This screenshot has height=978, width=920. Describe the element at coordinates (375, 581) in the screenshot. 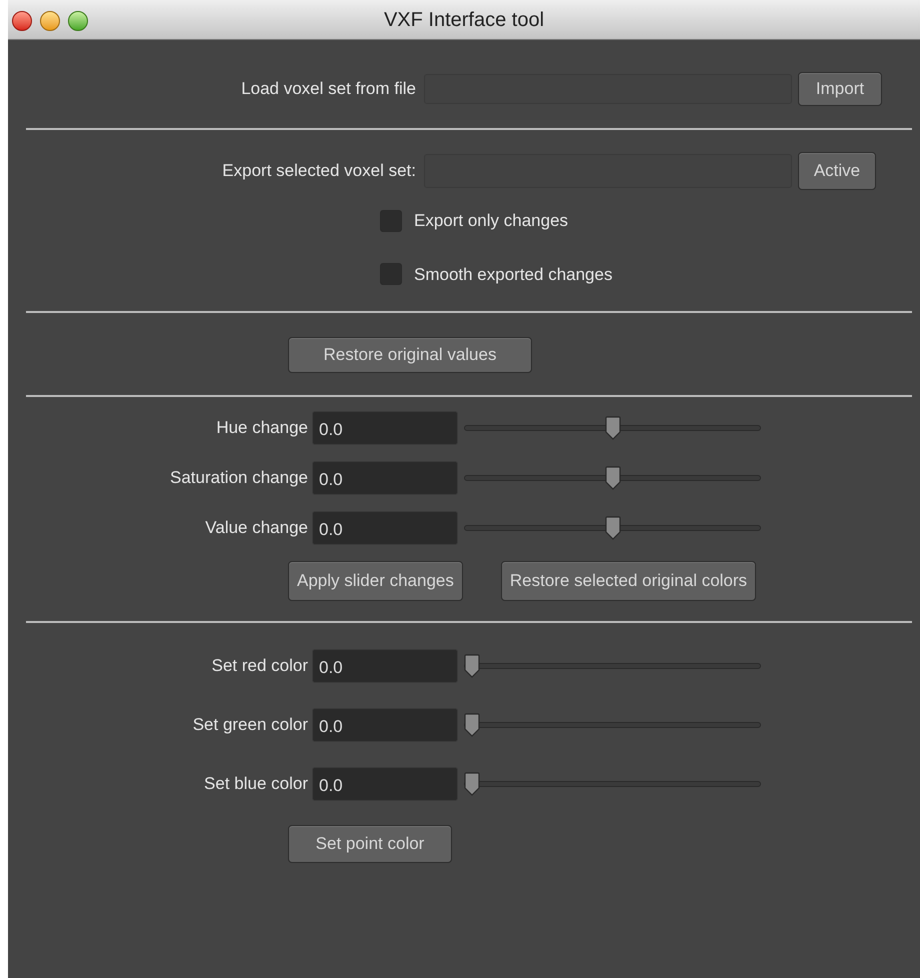

I see `action-button: Apply slider changes` at that location.